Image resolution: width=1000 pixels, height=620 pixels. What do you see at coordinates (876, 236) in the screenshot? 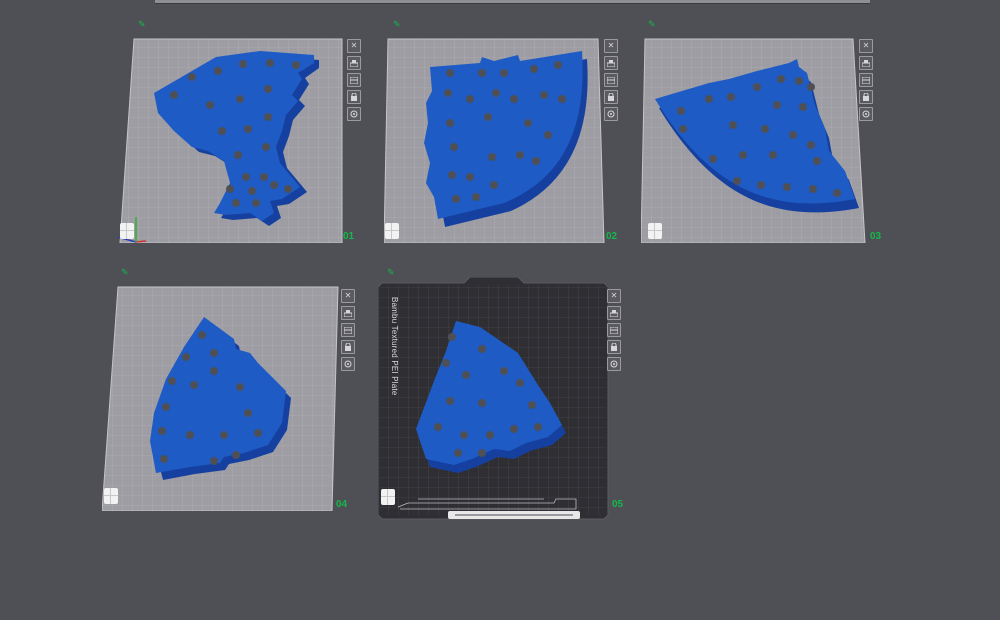
I see `plate-number: 03` at bounding box center [876, 236].